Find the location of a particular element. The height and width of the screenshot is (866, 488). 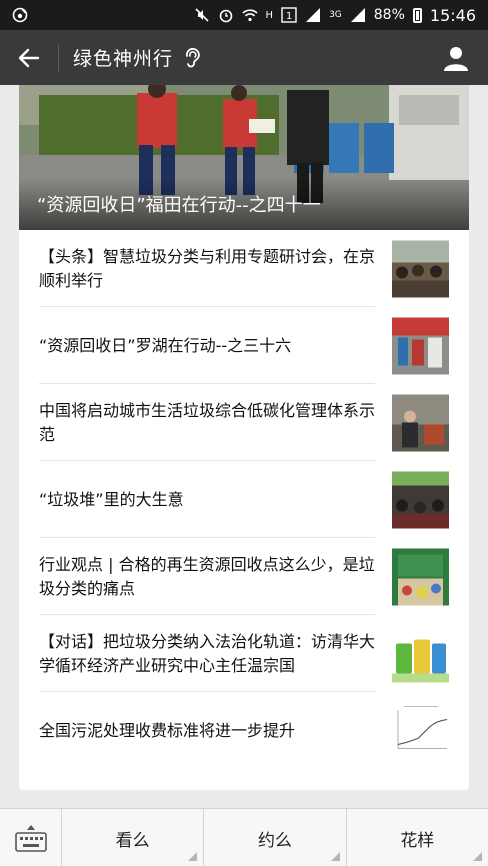

battery-icon is located at coordinates (417, 15).